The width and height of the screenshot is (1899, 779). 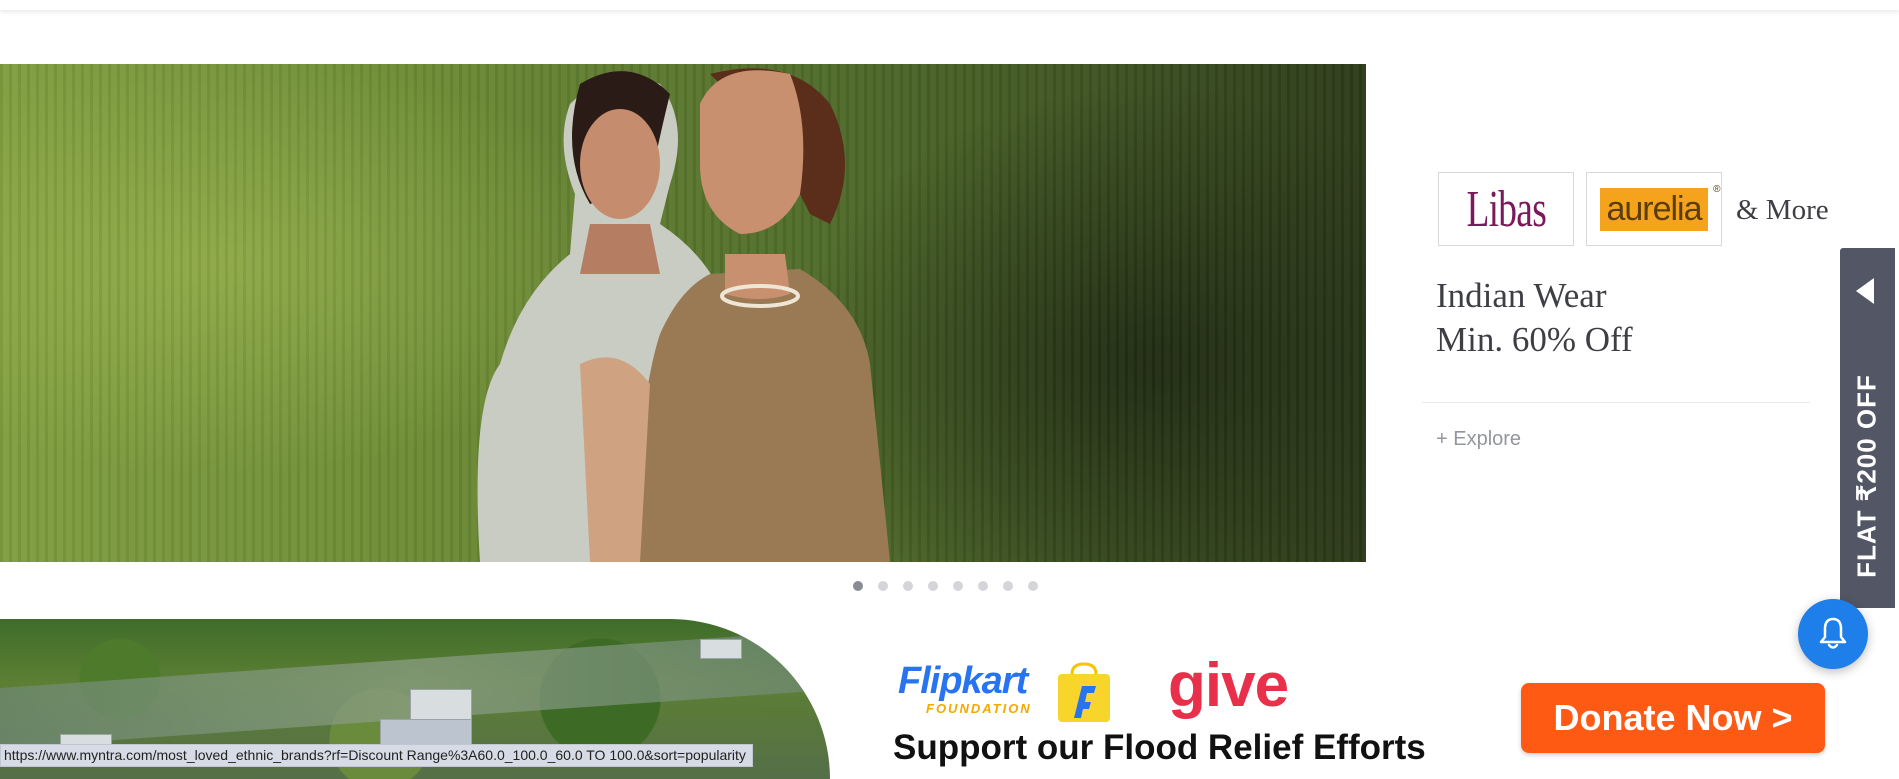 What do you see at coordinates (979, 708) in the screenshot?
I see `foundation-wordmark: FOUNDATION` at bounding box center [979, 708].